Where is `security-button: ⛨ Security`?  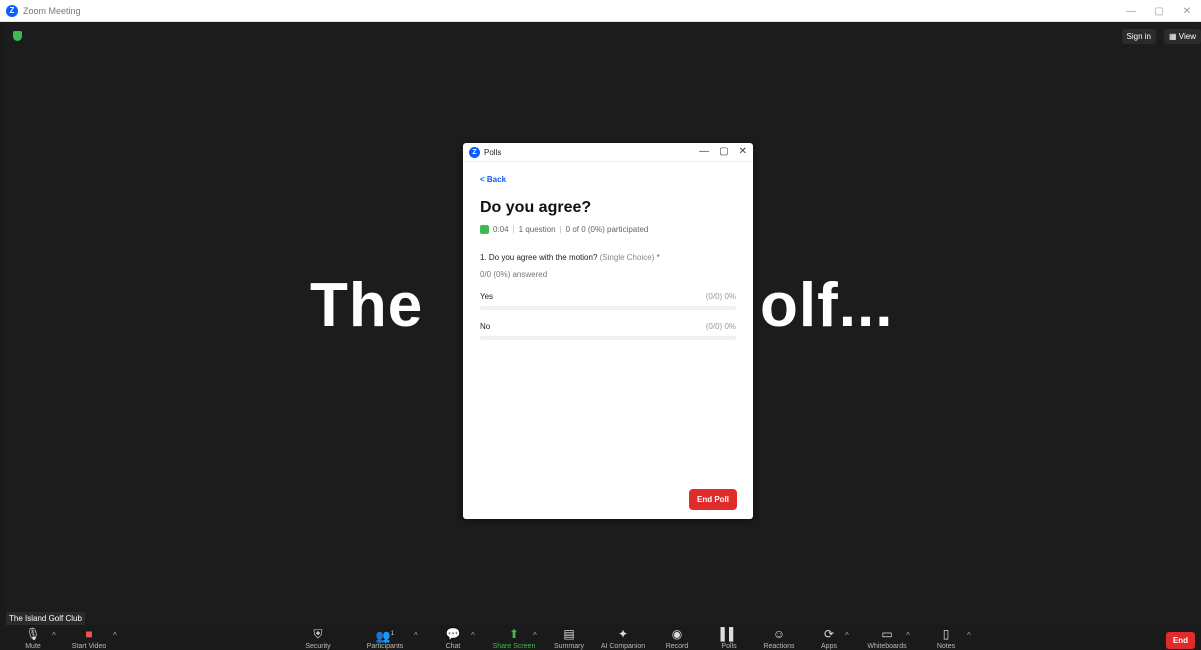
security-button: ⛨ Security is located at coordinates (318, 638).